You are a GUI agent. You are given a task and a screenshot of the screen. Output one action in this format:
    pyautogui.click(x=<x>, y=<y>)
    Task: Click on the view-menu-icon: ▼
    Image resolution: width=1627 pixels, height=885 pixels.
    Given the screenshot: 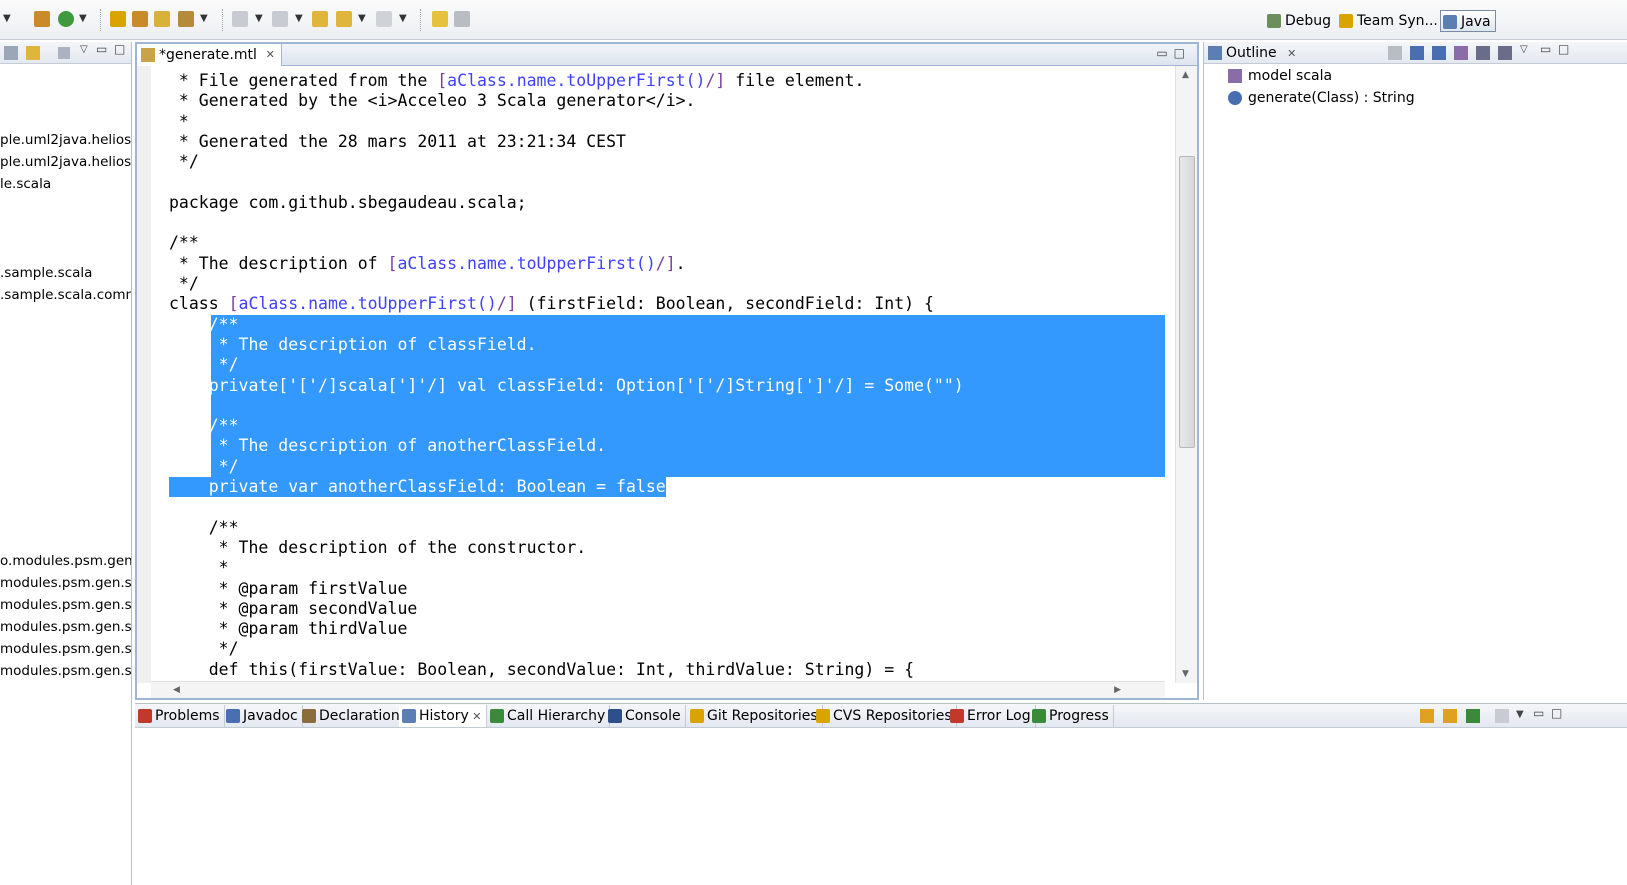 What is the action you would take?
    pyautogui.click(x=1520, y=714)
    